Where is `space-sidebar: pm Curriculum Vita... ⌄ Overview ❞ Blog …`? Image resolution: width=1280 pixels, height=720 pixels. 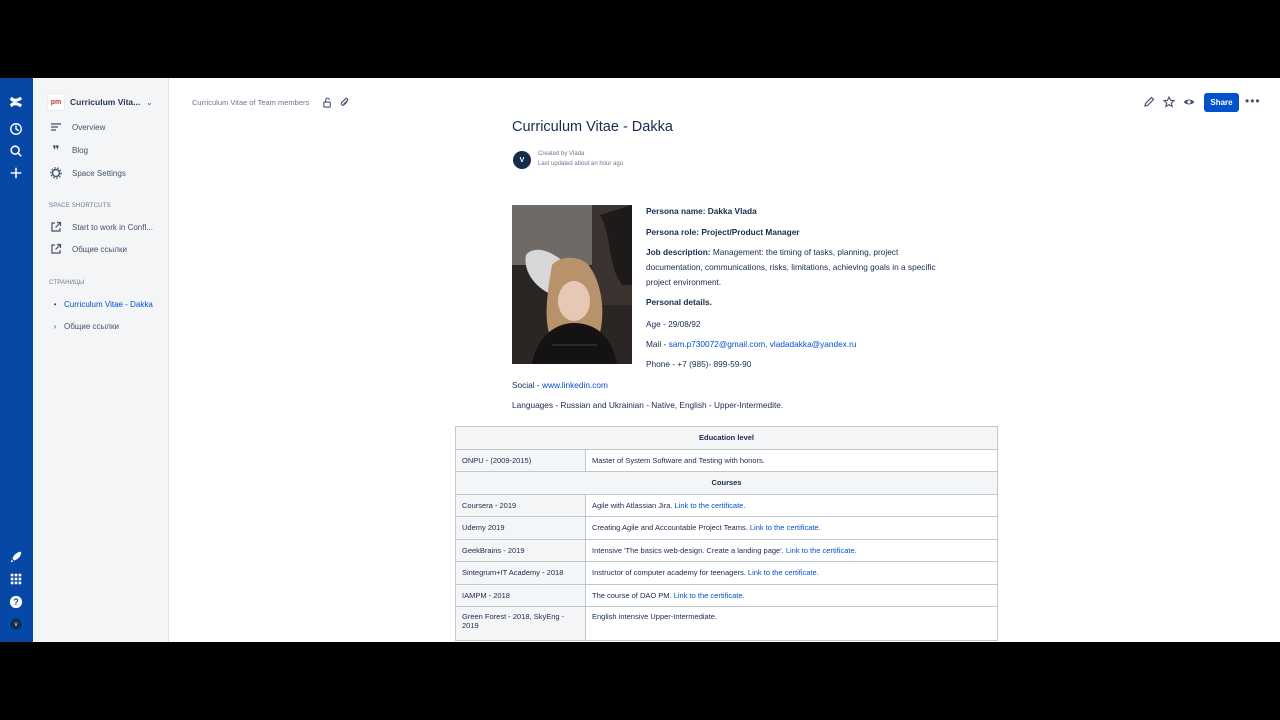
space-sidebar: pm Curriculum Vita... ⌄ Overview ❞ Blog … is located at coordinates (101, 360).